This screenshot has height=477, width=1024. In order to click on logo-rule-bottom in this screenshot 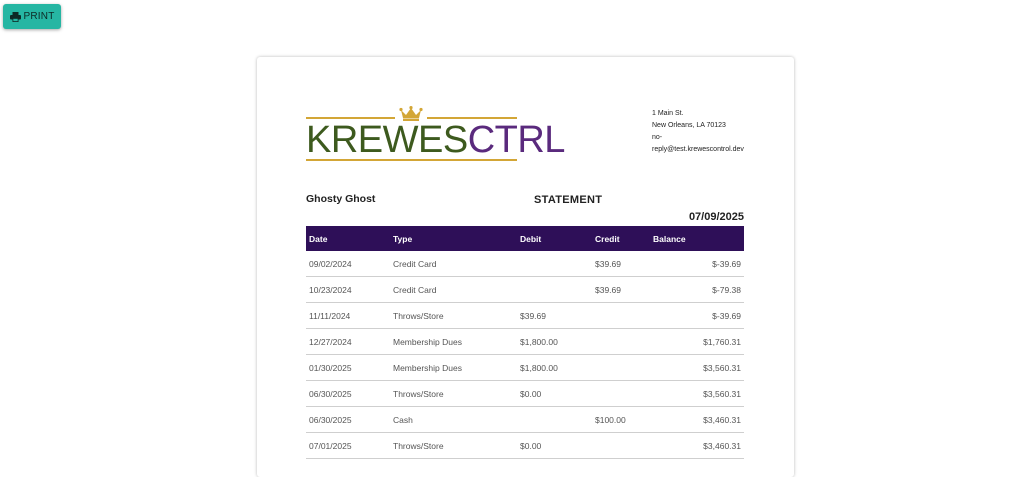, I will do `click(411, 160)`.